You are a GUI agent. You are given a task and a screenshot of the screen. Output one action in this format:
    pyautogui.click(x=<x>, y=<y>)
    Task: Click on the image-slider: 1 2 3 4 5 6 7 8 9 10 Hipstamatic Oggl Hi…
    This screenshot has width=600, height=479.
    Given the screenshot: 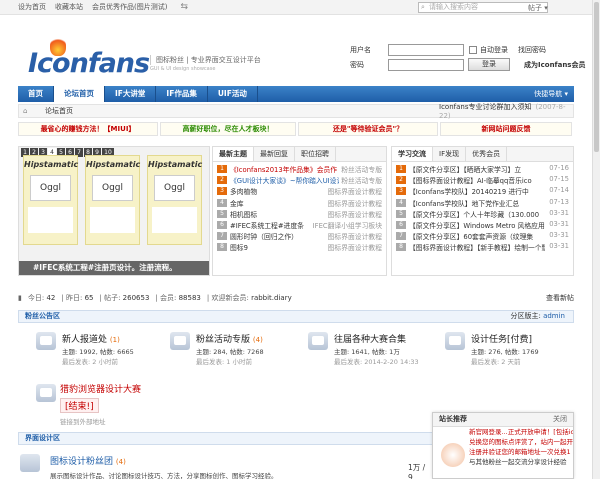 What is the action you would take?
    pyautogui.click(x=114, y=211)
    